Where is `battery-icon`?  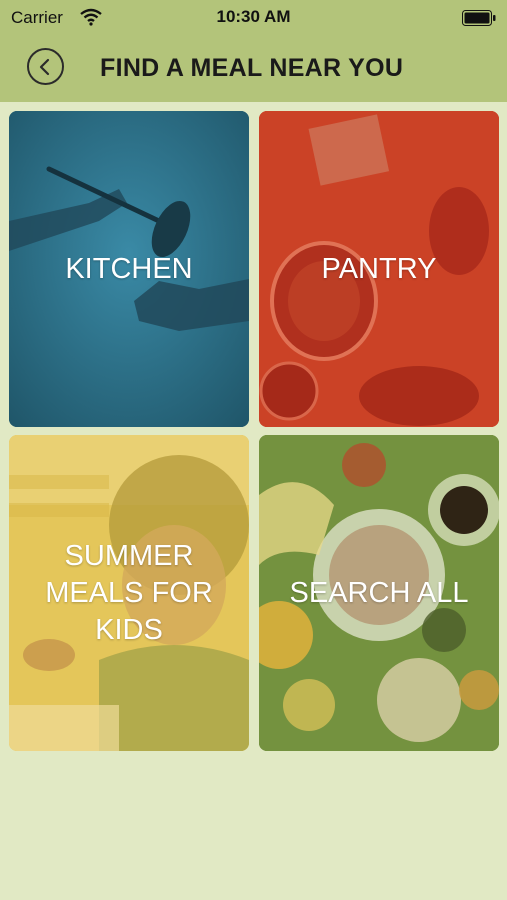 battery-icon is located at coordinates (479, 18).